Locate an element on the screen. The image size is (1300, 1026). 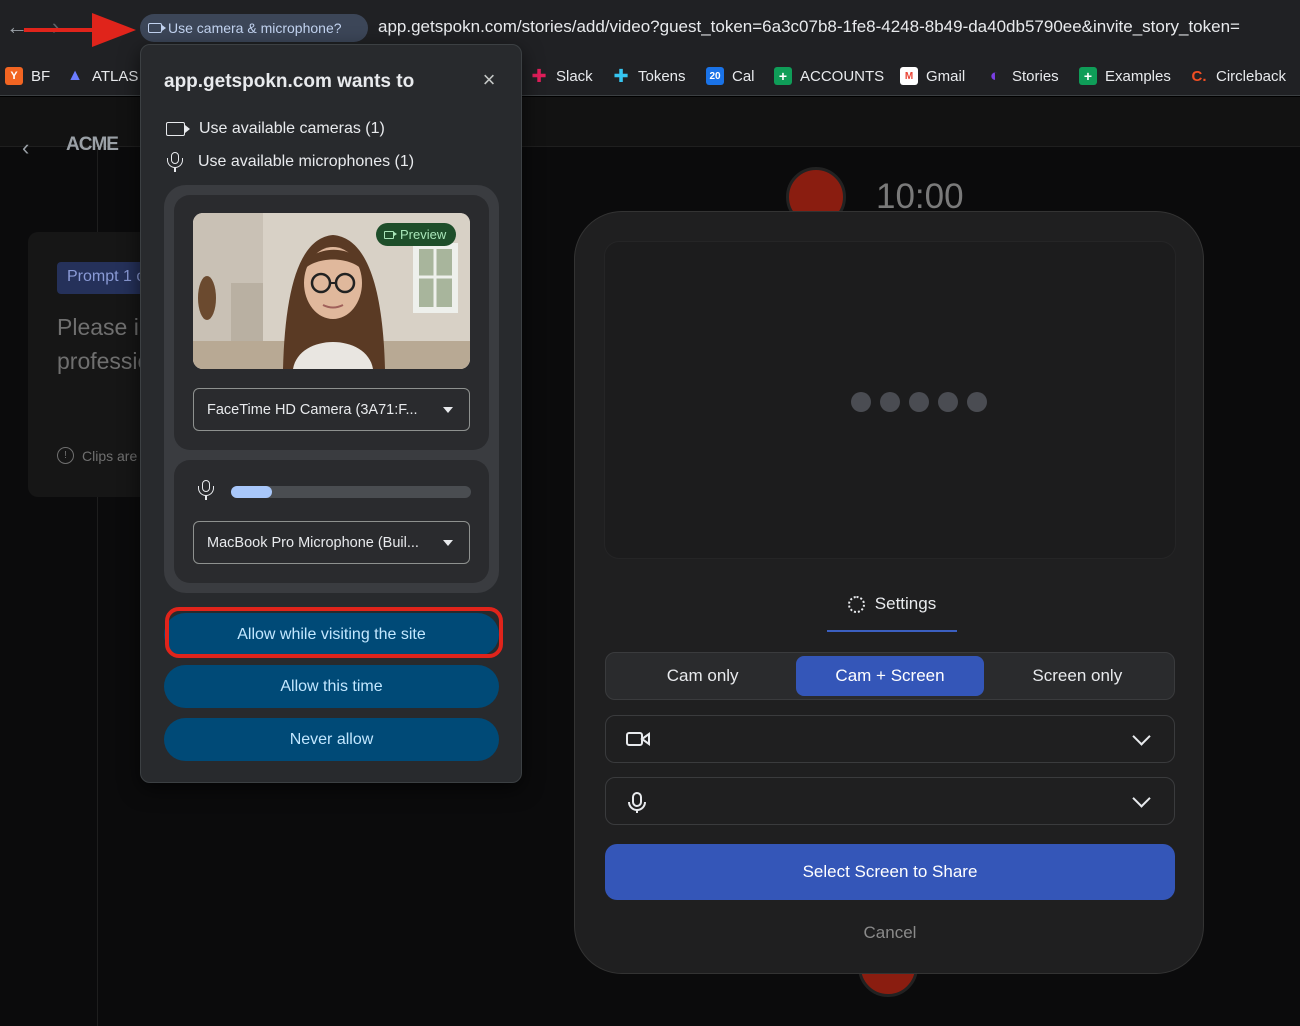
permission-chip: Use camera & microphone? is located at coordinates (254, 28).